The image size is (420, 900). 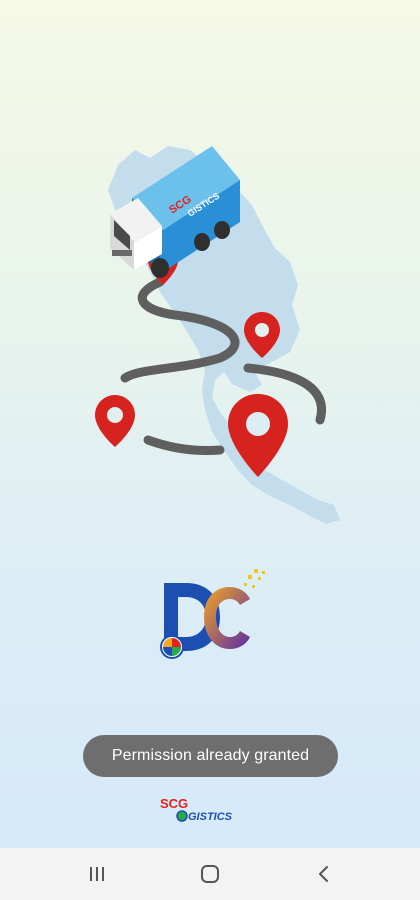 I want to click on permission-toast: Permission already granted, so click(x=210, y=756).